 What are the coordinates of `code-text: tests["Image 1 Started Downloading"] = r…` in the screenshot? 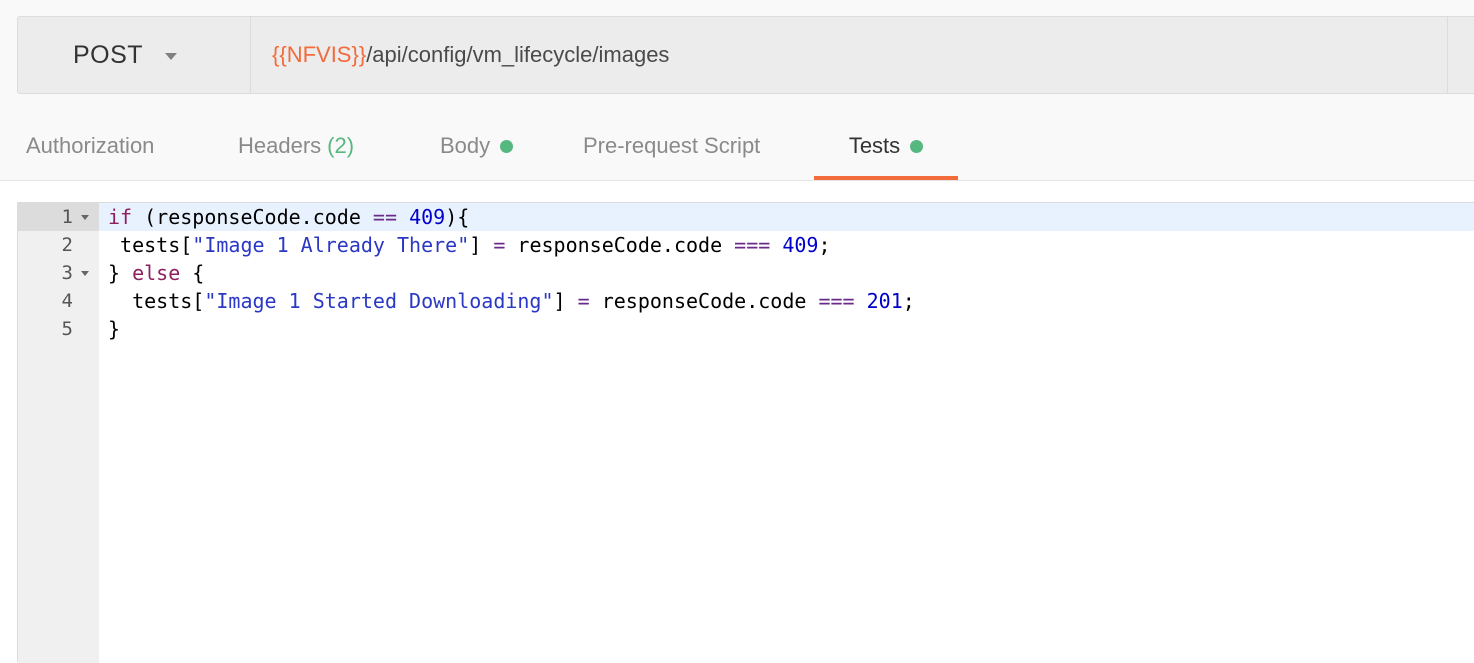 It's located at (511, 301).